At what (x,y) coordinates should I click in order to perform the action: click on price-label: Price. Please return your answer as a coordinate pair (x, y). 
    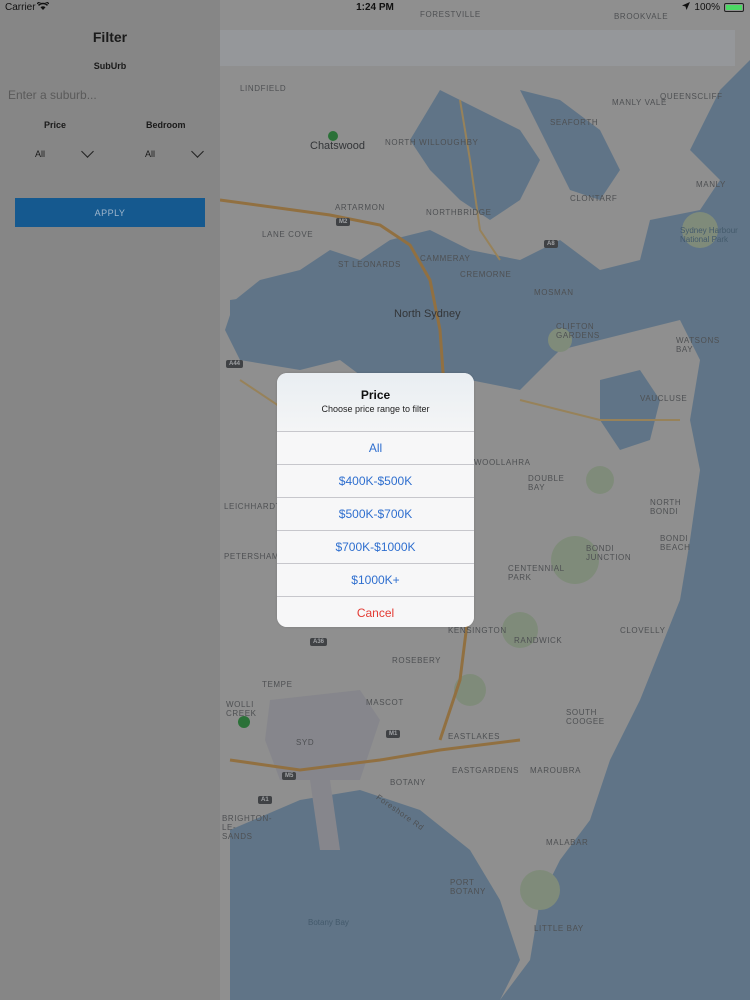
    Looking at the image, I should click on (55, 125).